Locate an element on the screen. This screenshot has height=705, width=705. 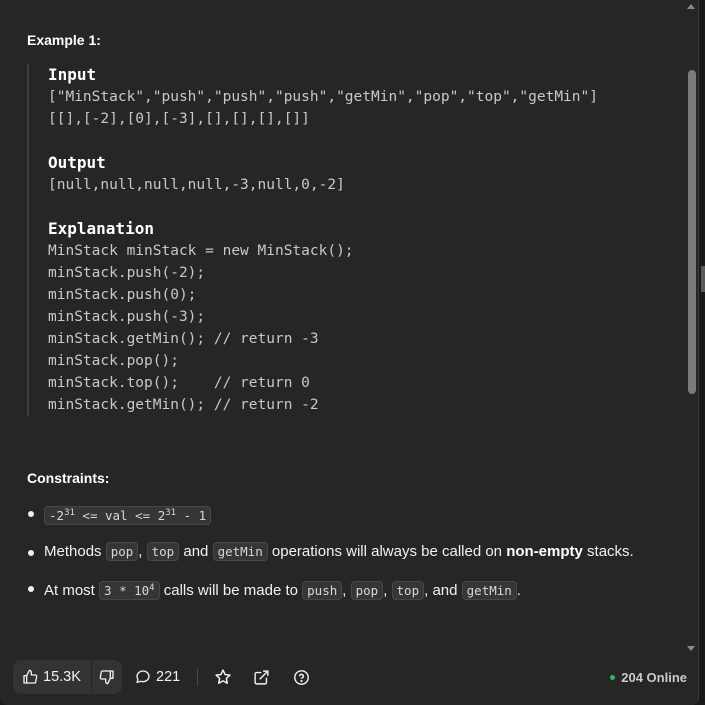
explanation-label: Explanation is located at coordinates (101, 228).